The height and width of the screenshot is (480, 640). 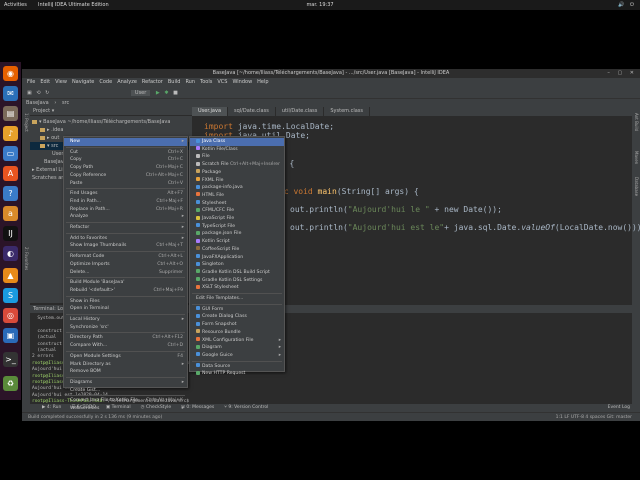 I want to click on clock: mar. 19:37, so click(x=320, y=5).